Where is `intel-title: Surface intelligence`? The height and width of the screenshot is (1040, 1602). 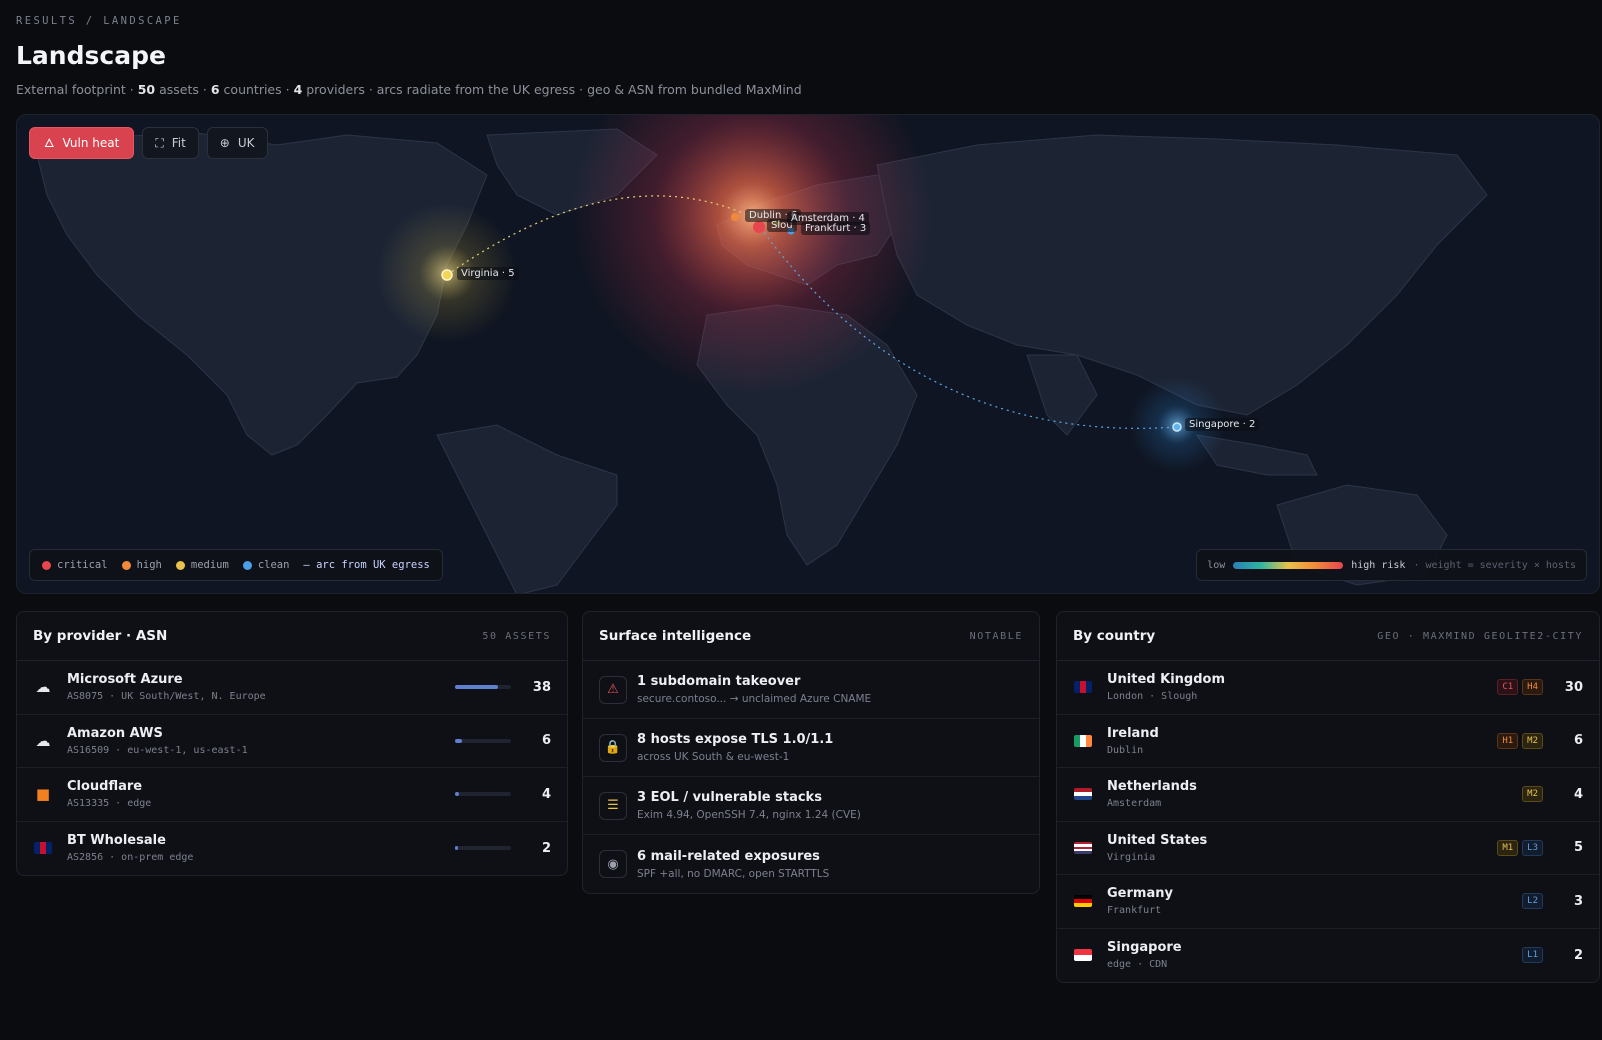
intel-title: Surface intelligence is located at coordinates (675, 636).